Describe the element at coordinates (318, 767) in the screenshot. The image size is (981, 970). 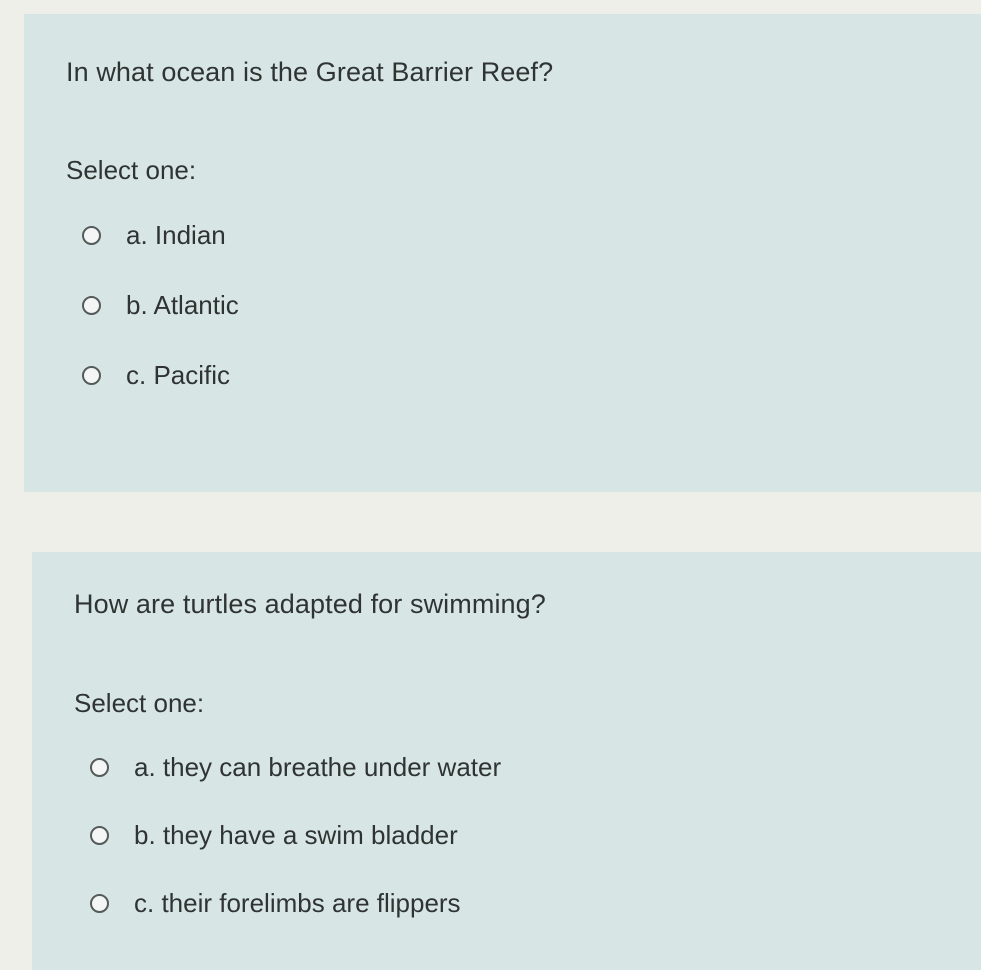
I see `option-label: a. they can breathe under water` at that location.